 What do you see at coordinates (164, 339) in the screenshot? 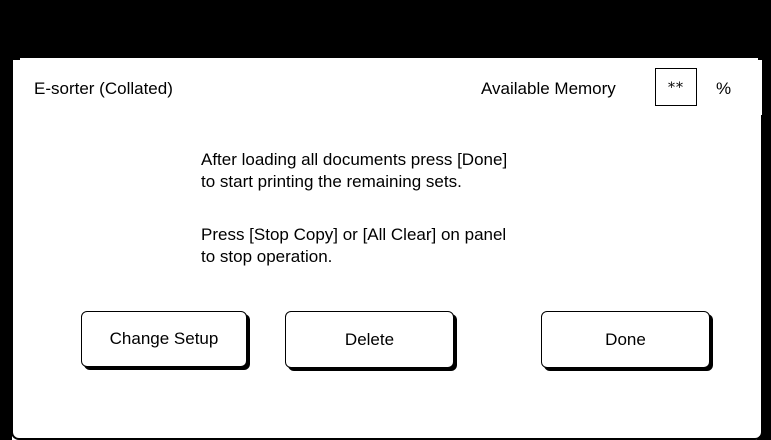
I see `change-setup-button: Change Setup` at bounding box center [164, 339].